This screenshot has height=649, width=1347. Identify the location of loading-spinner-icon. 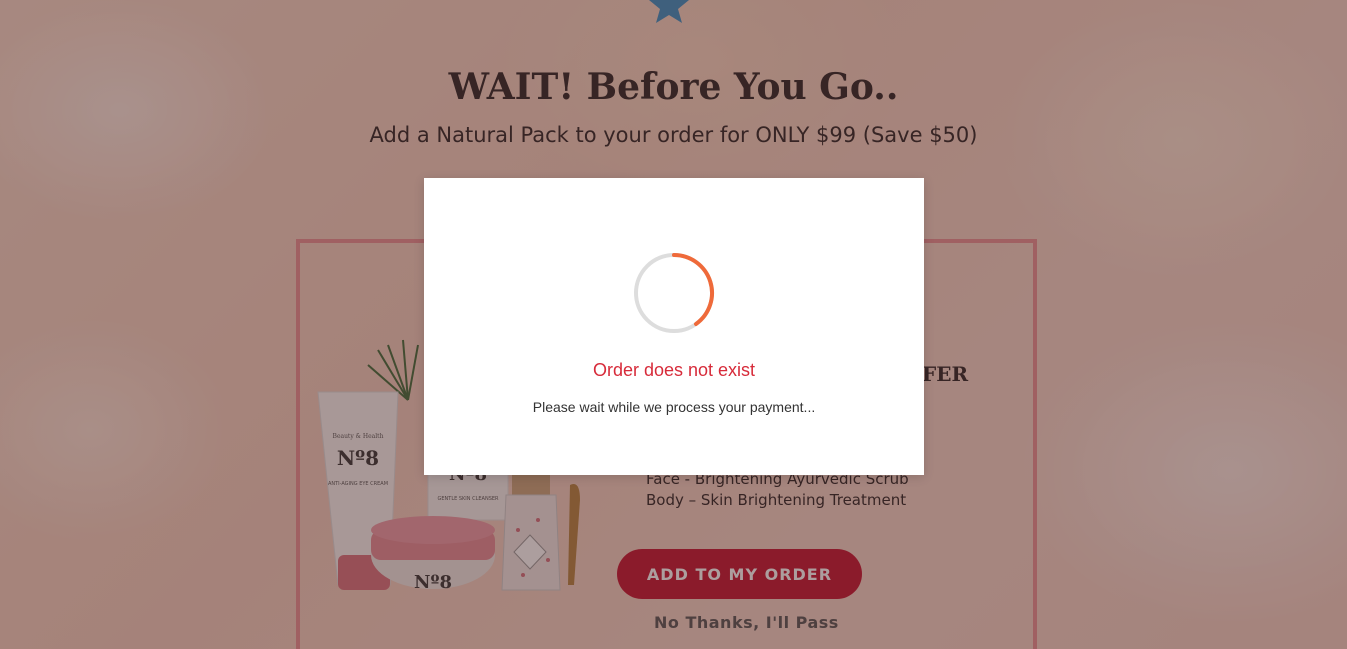
(674, 293).